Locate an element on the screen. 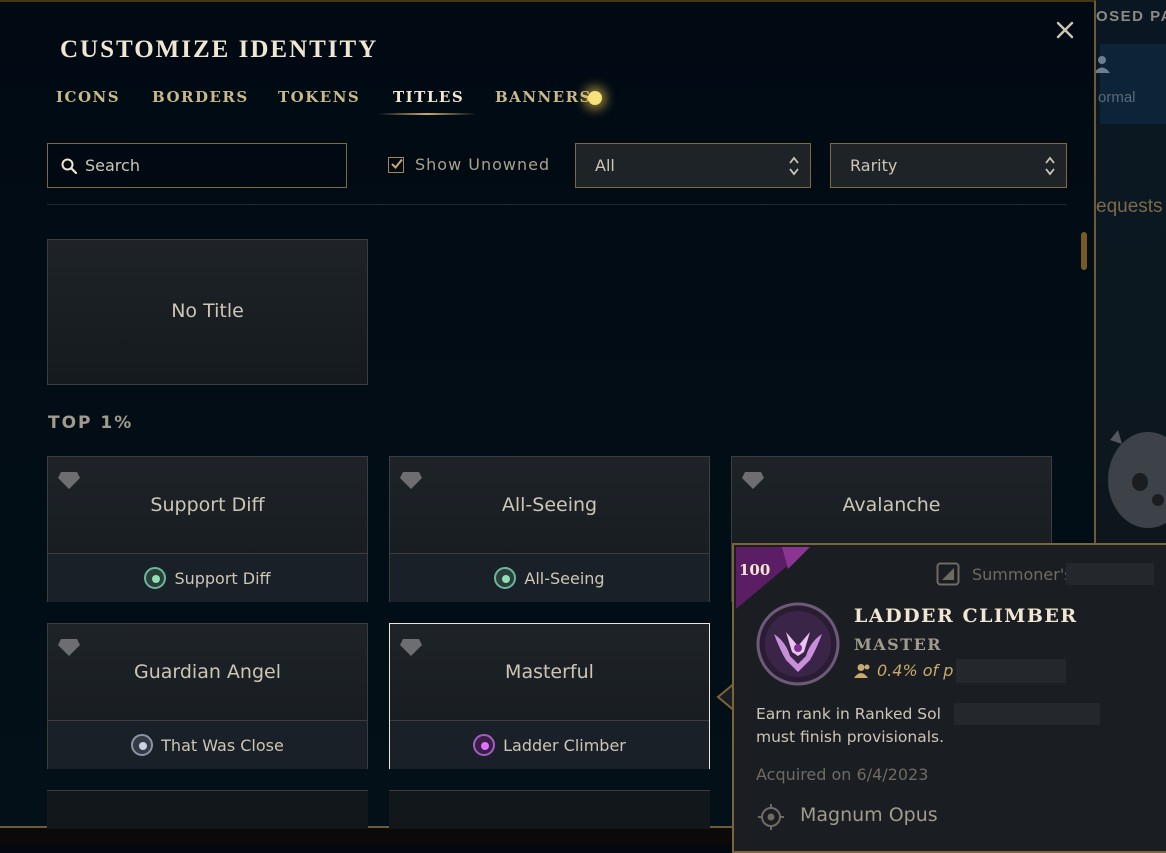 The width and height of the screenshot is (1166, 853). scrollbar-thumb is located at coordinates (1084, 251).